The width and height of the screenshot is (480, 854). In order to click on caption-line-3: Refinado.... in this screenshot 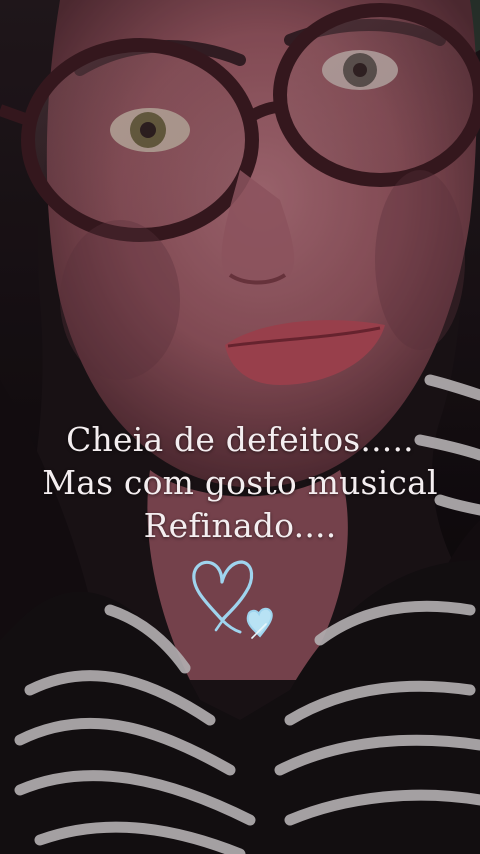, I will do `click(240, 525)`.